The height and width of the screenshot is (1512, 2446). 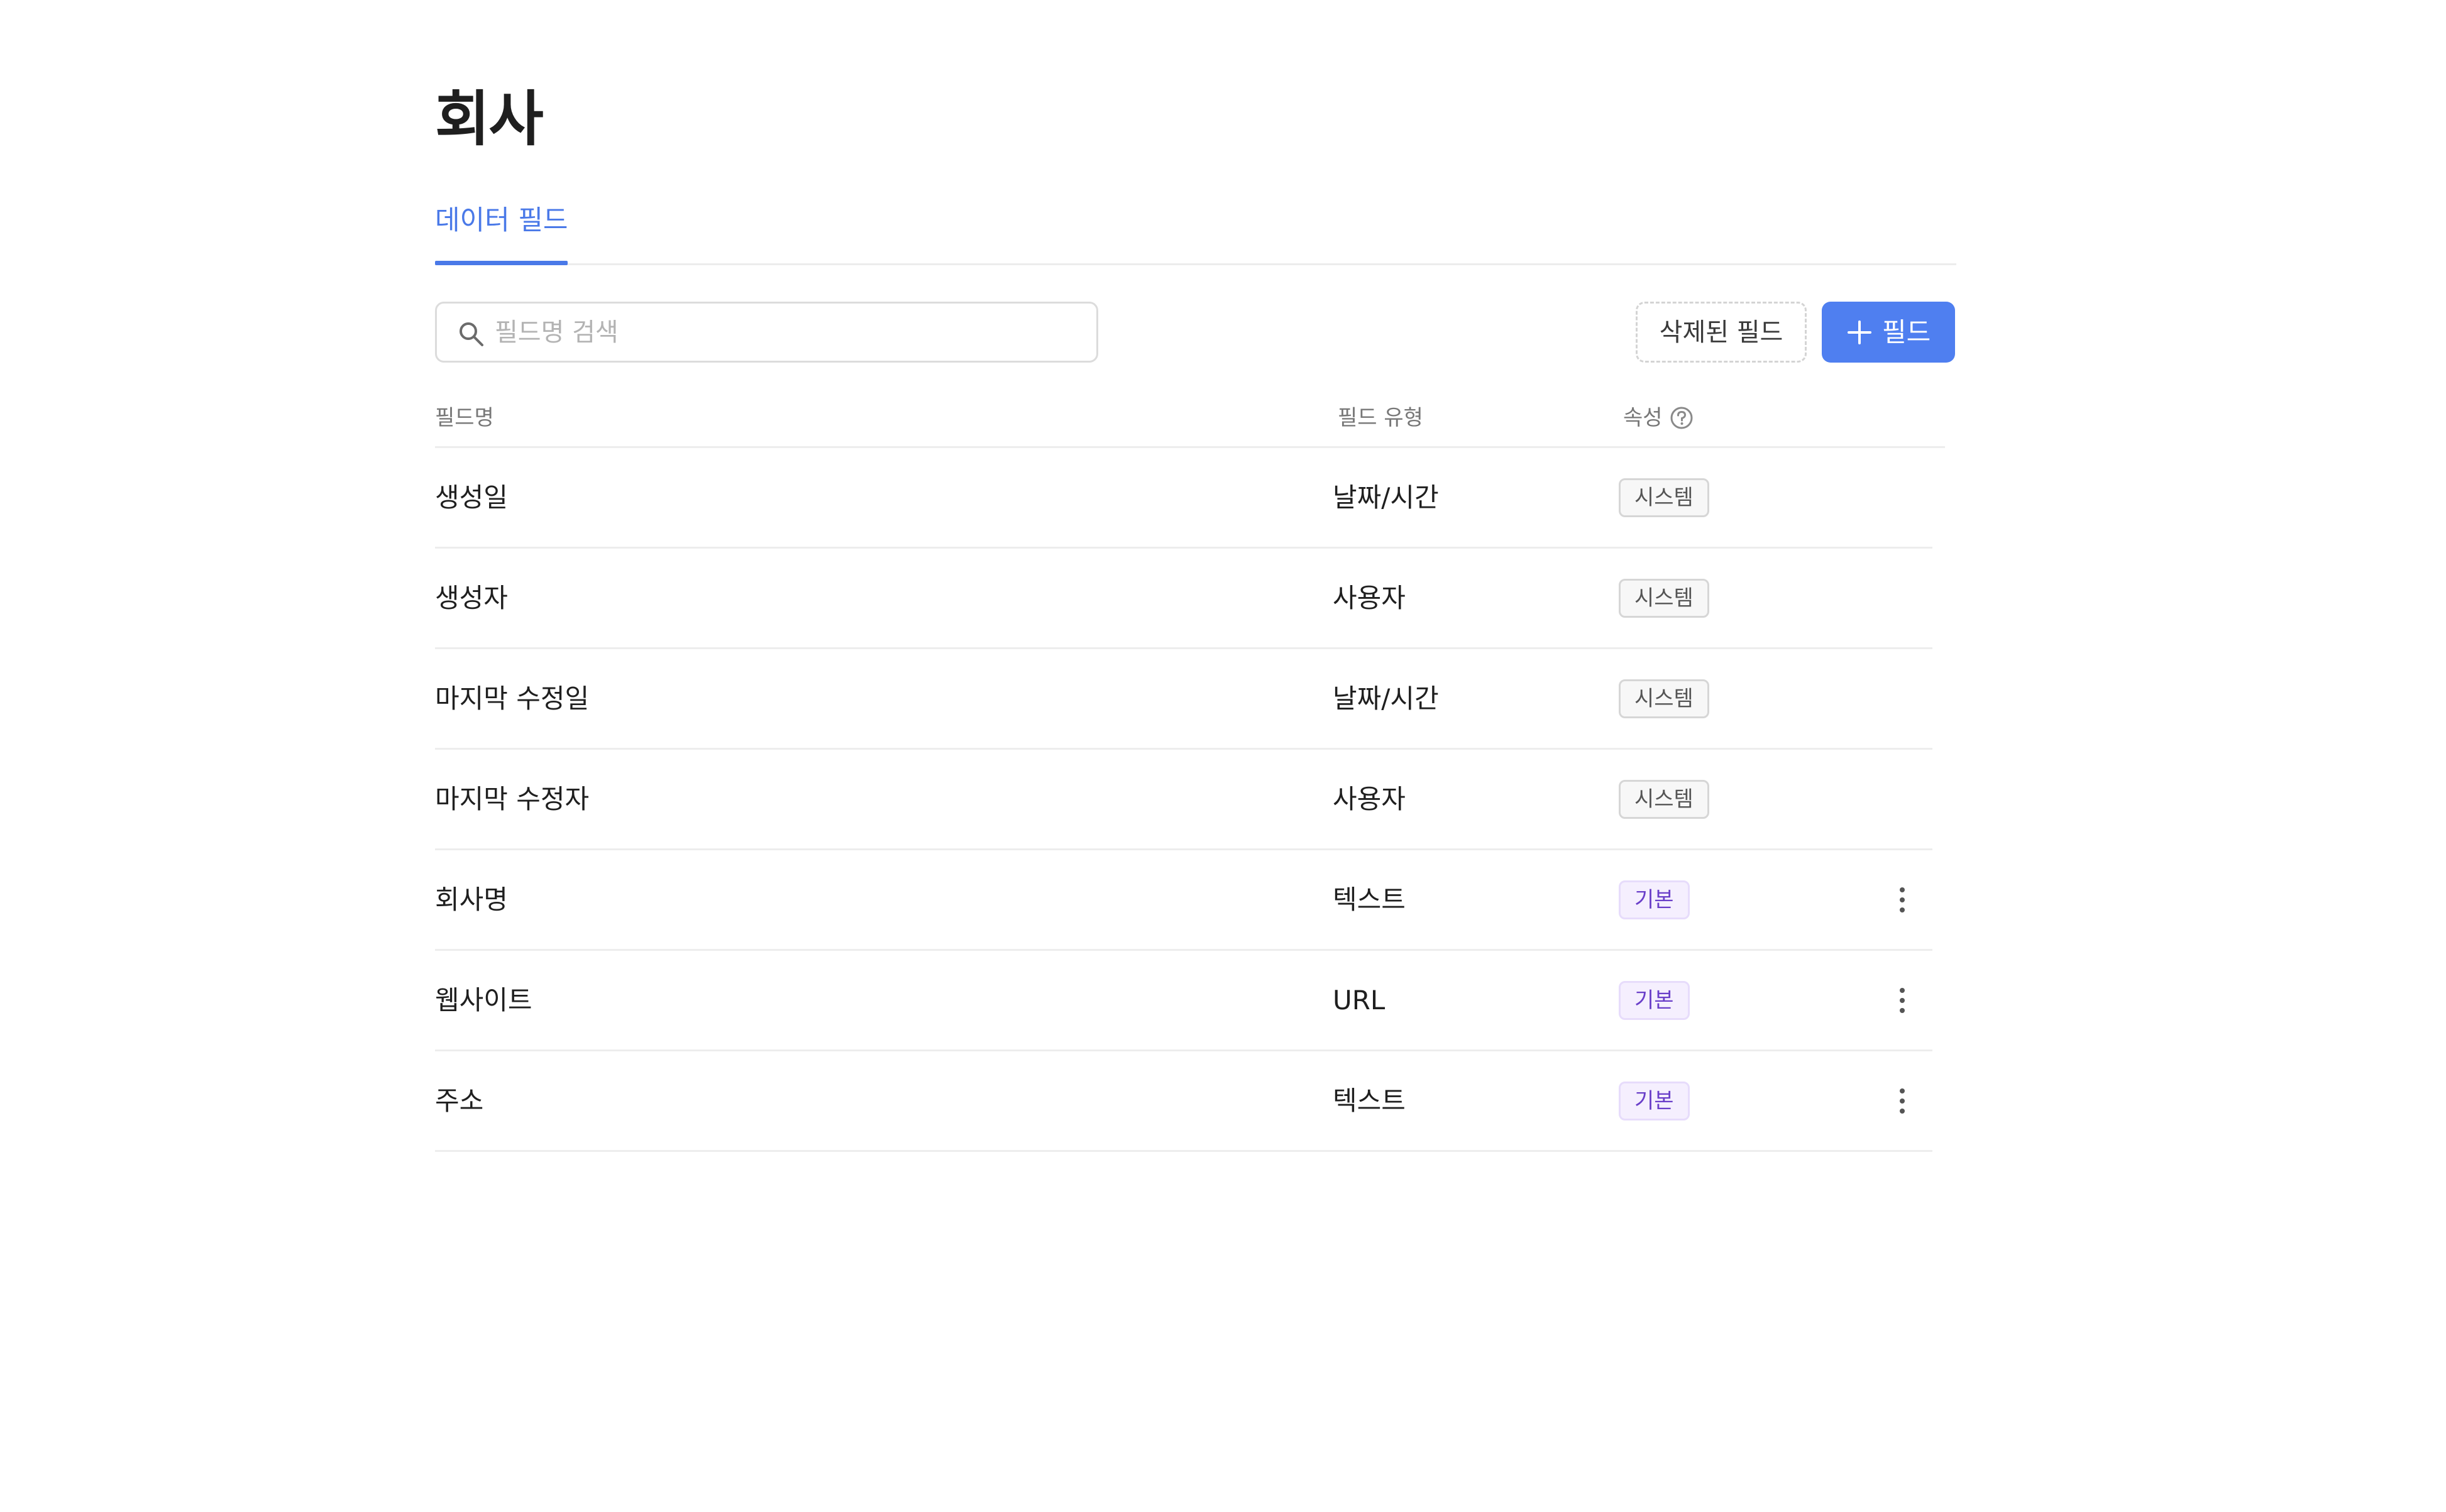 What do you see at coordinates (787, 332) in the screenshot?
I see `search-input` at bounding box center [787, 332].